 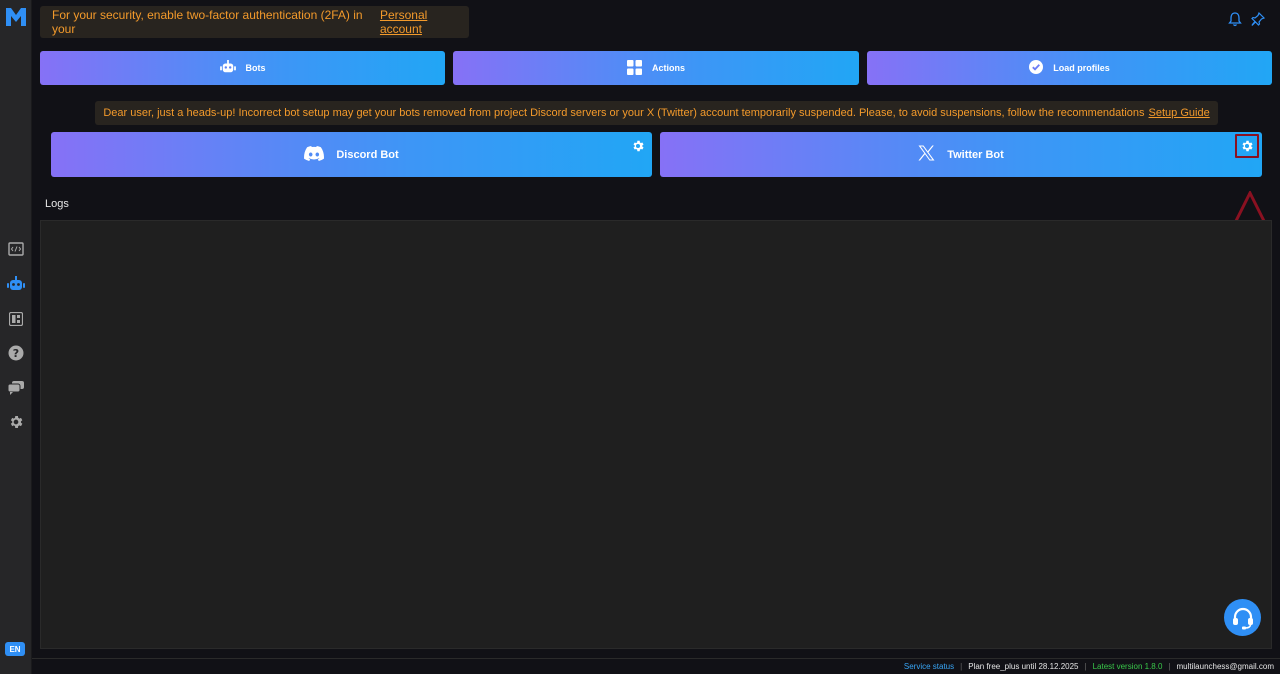 I want to click on help-icon: ?, so click(x=16, y=353).